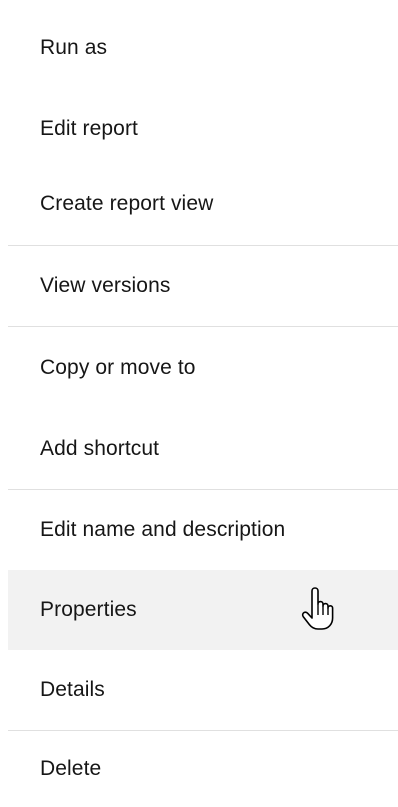 The image size is (398, 807). I want to click on menu-item-create-report-view: Create report view, so click(203, 204).